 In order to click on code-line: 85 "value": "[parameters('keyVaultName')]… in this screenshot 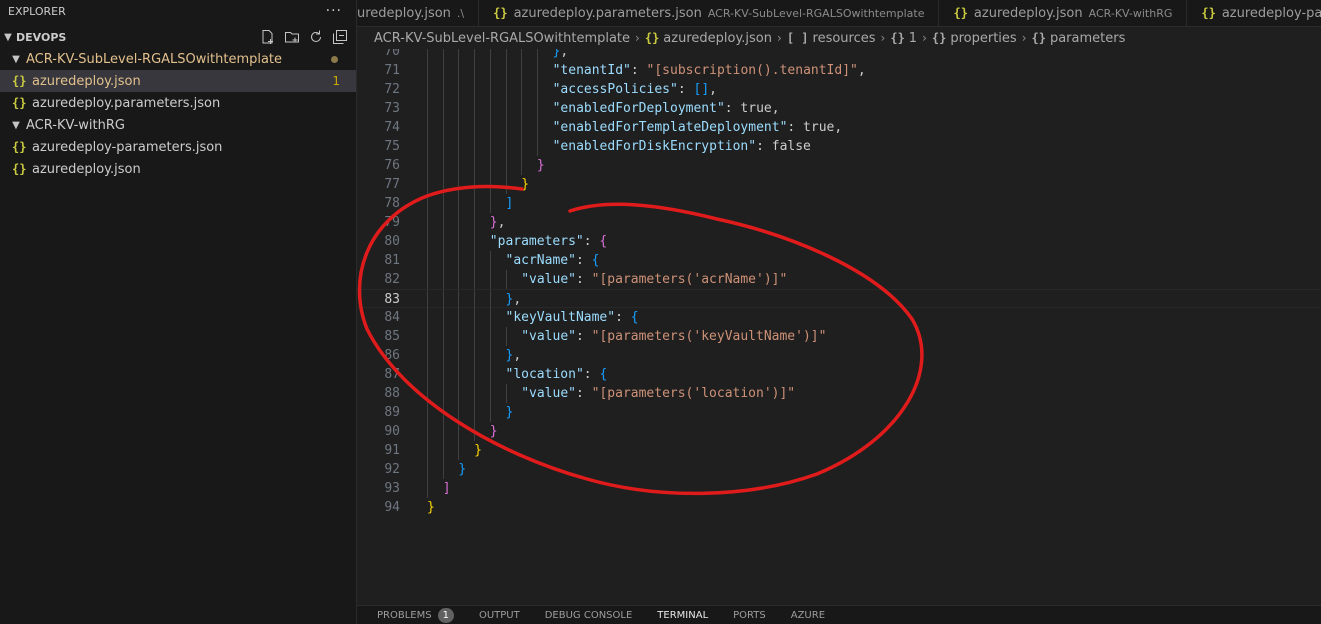, I will do `click(839, 336)`.